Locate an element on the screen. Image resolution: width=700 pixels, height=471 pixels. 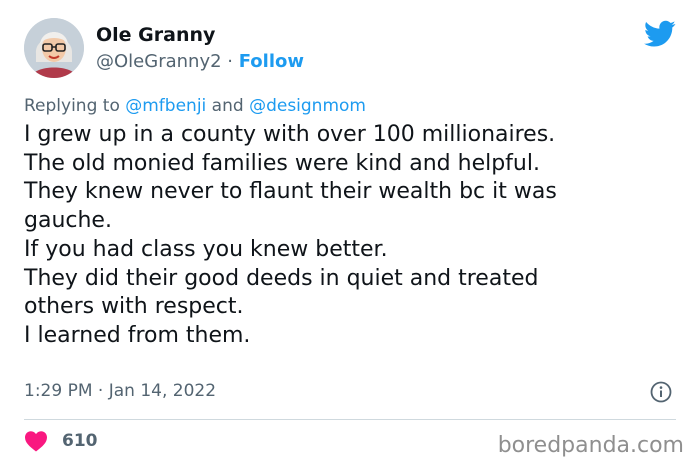
tweet-line: If you had class you knew better. is located at coordinates (206, 249).